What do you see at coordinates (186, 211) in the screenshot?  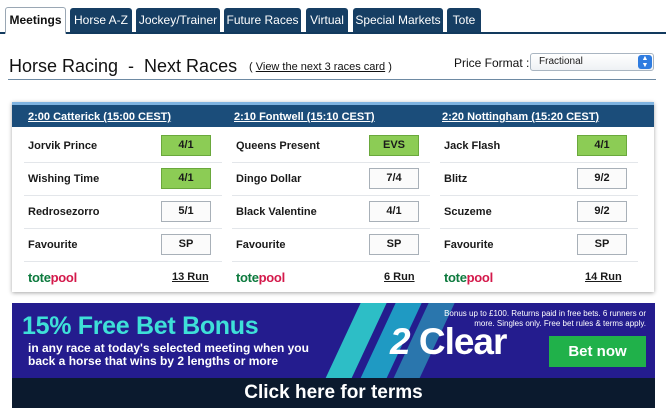 I see `odds-button: 5/1` at bounding box center [186, 211].